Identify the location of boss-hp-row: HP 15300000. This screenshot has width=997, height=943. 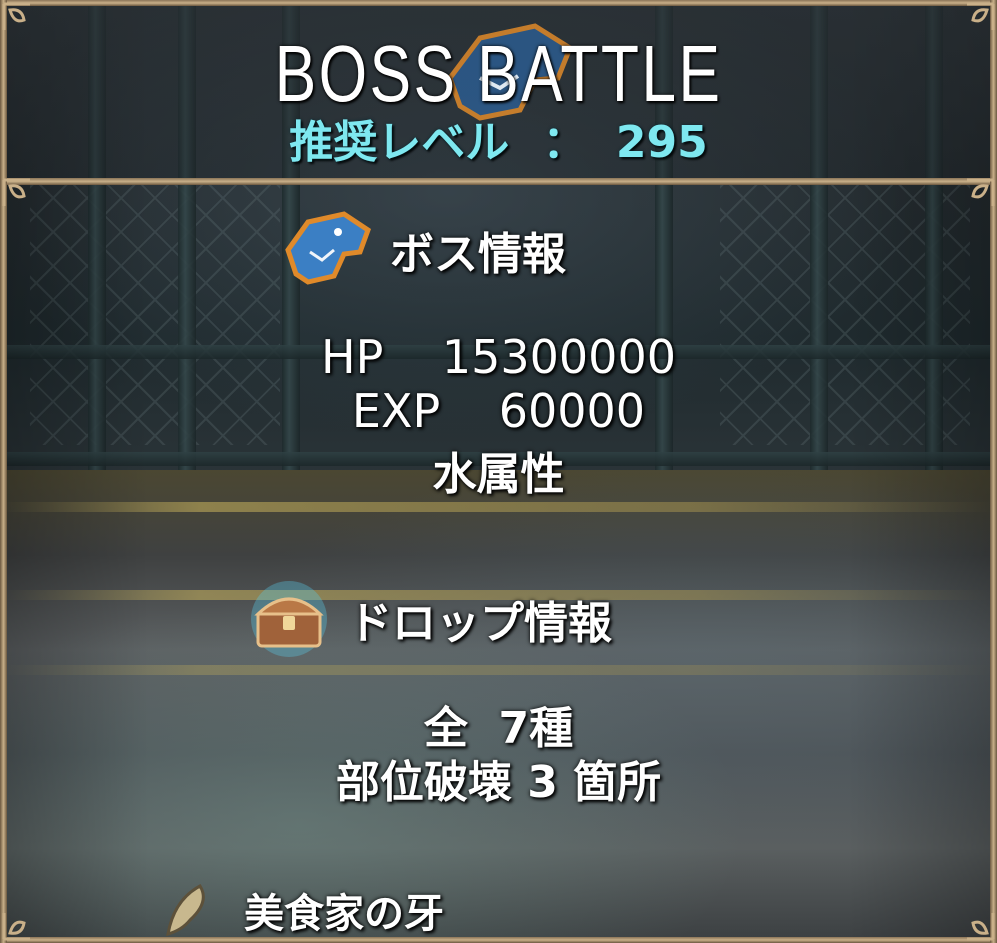
(498, 357).